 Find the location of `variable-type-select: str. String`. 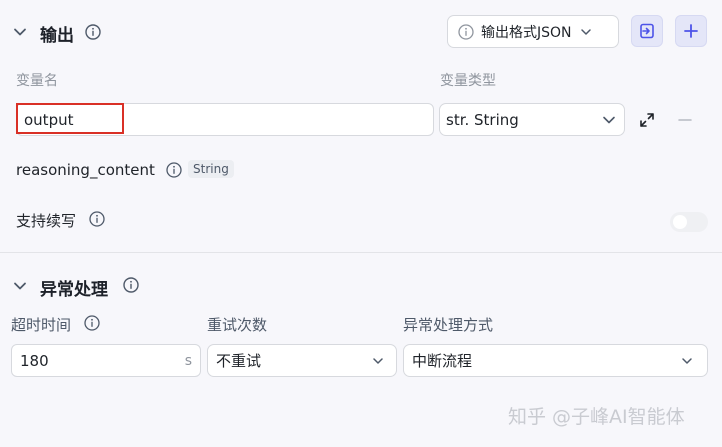

variable-type-select: str. String is located at coordinates (532, 119).